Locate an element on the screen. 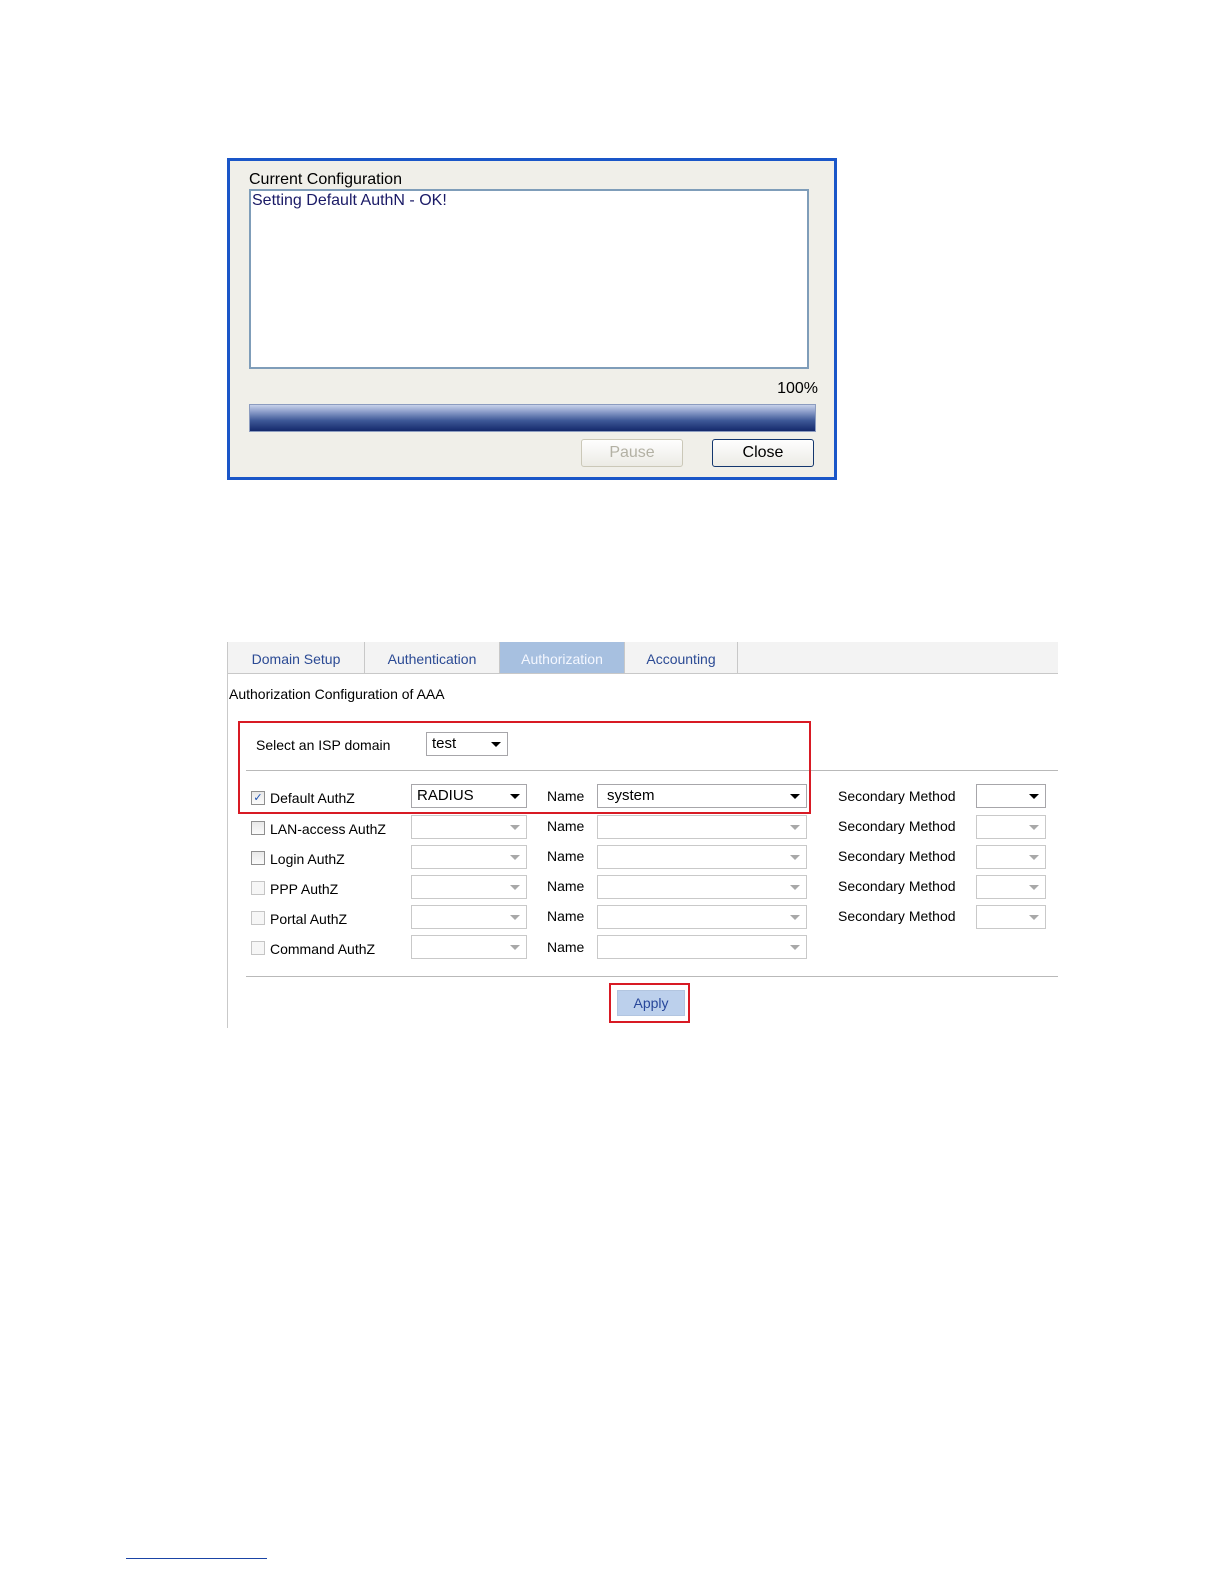 The width and height of the screenshot is (1224, 1584). tab-authentication: Authentication is located at coordinates (432, 657).